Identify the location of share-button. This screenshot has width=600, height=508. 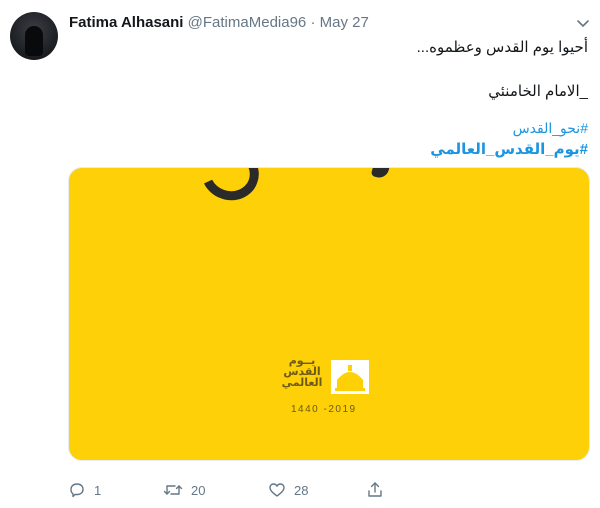
(375, 490).